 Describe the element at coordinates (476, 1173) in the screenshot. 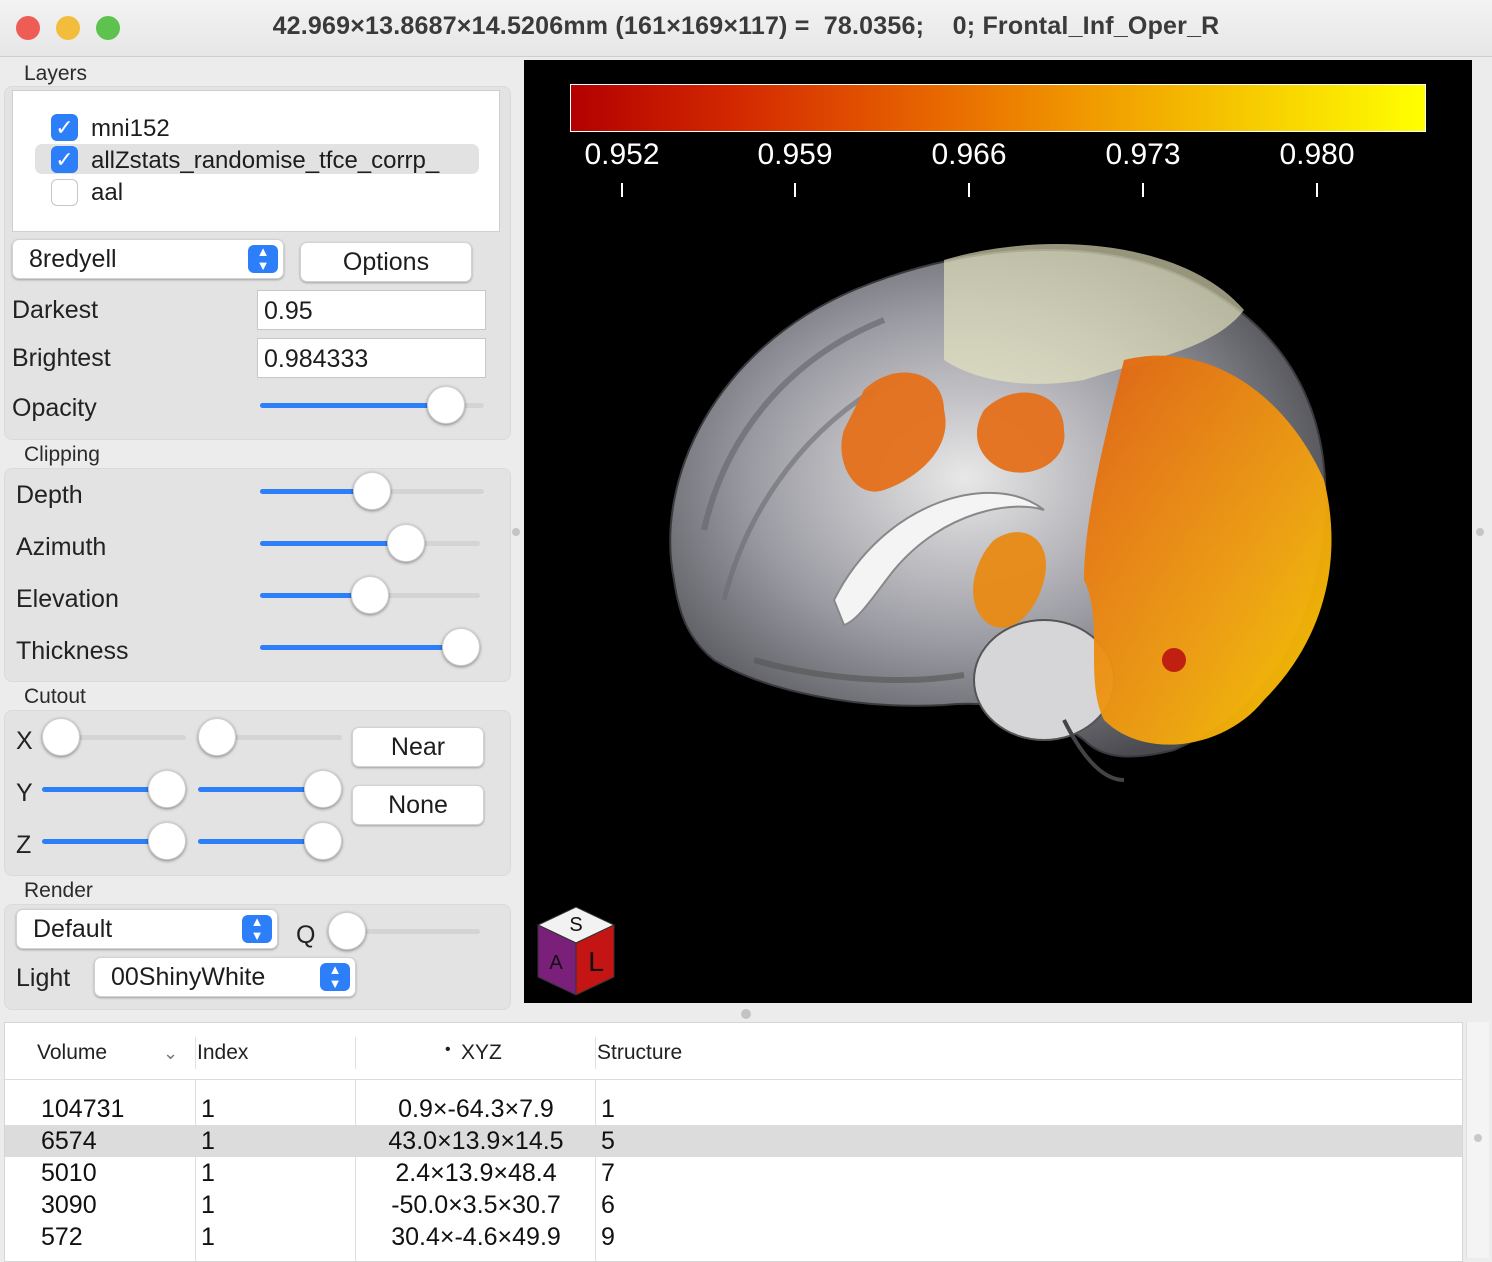

I see `cell-xyz: 2.4×13.9×48.4` at that location.